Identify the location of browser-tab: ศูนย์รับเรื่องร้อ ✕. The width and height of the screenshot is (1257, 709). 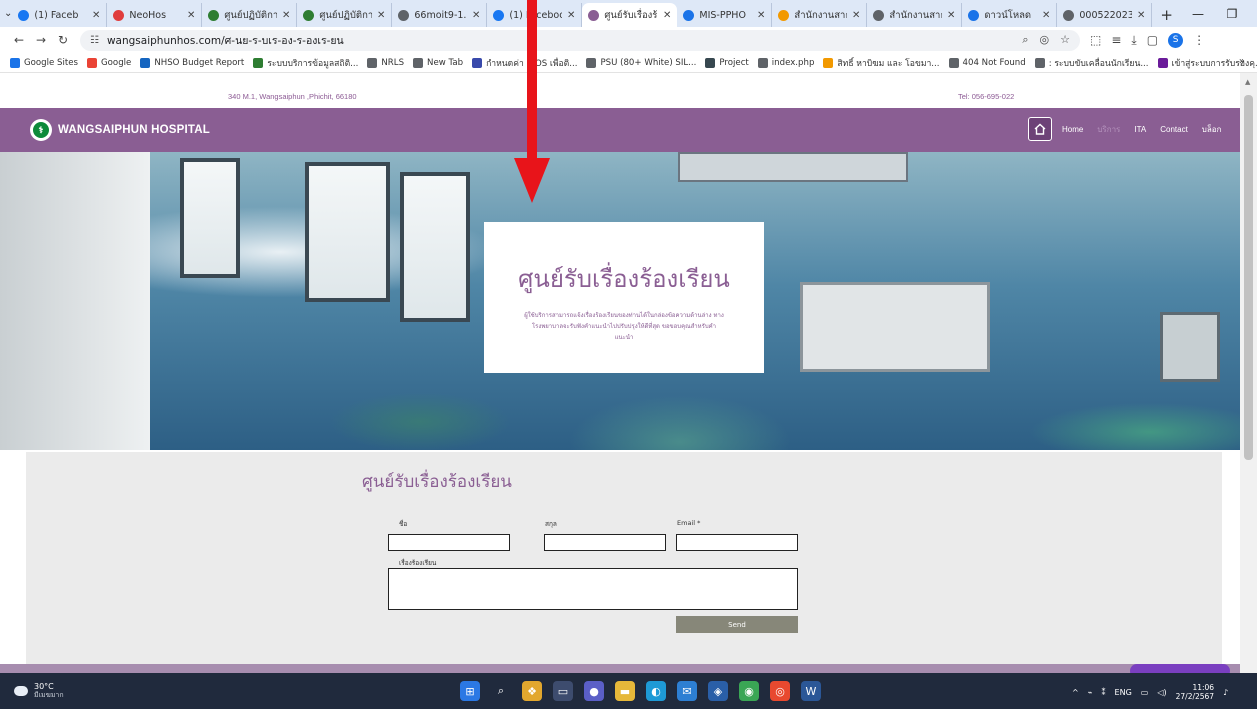
(630, 15).